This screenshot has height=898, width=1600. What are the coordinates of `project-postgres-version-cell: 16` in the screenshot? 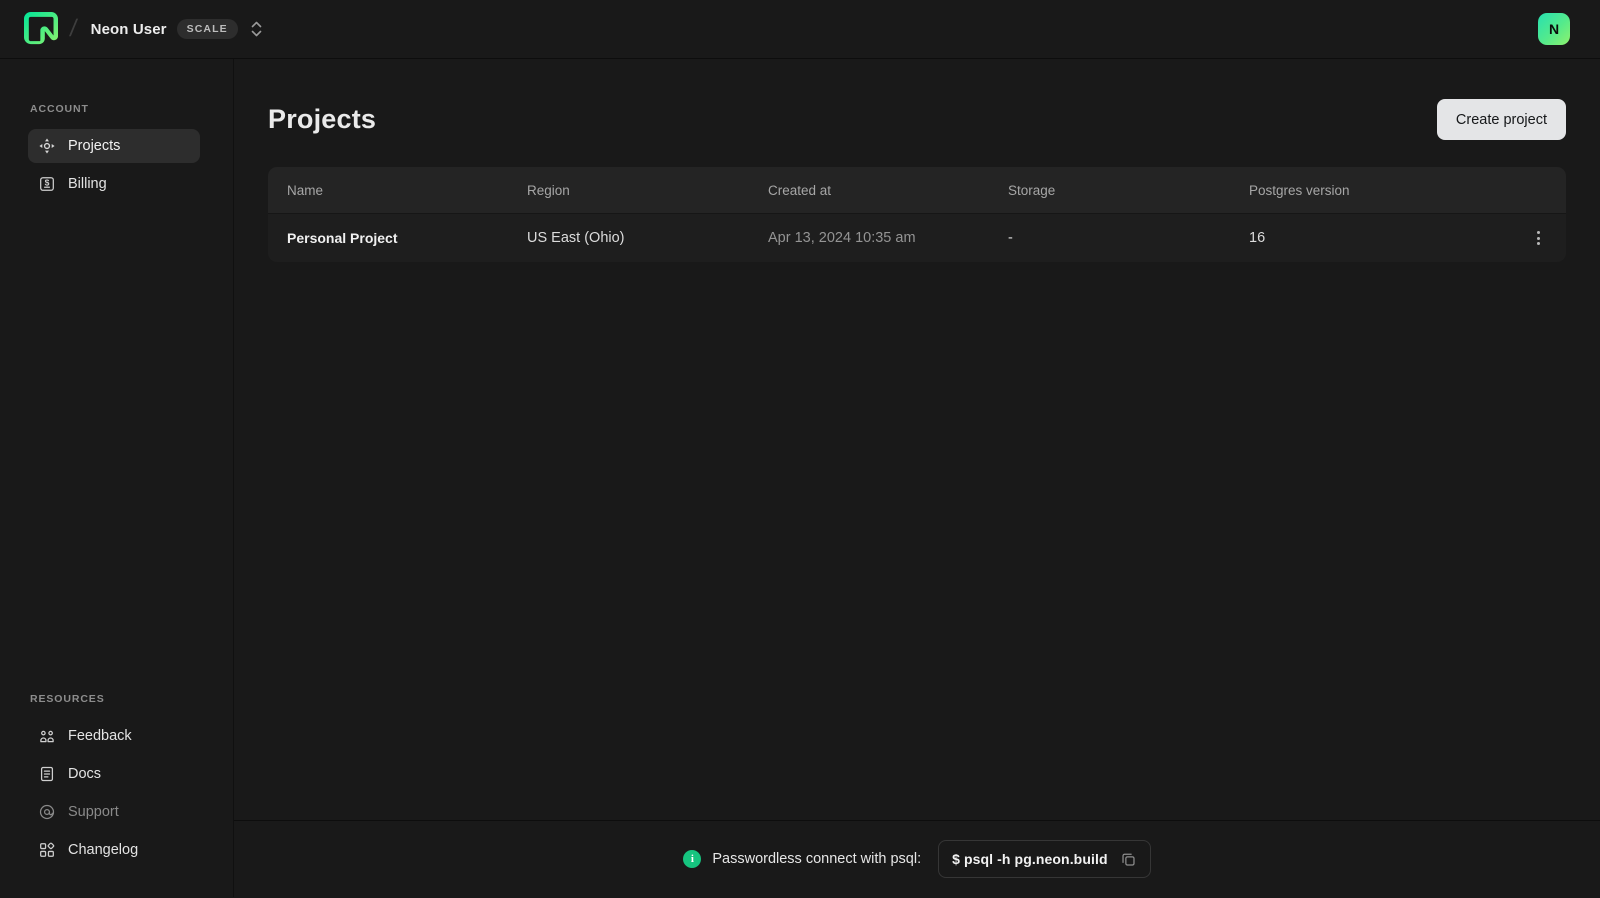 It's located at (1257, 238).